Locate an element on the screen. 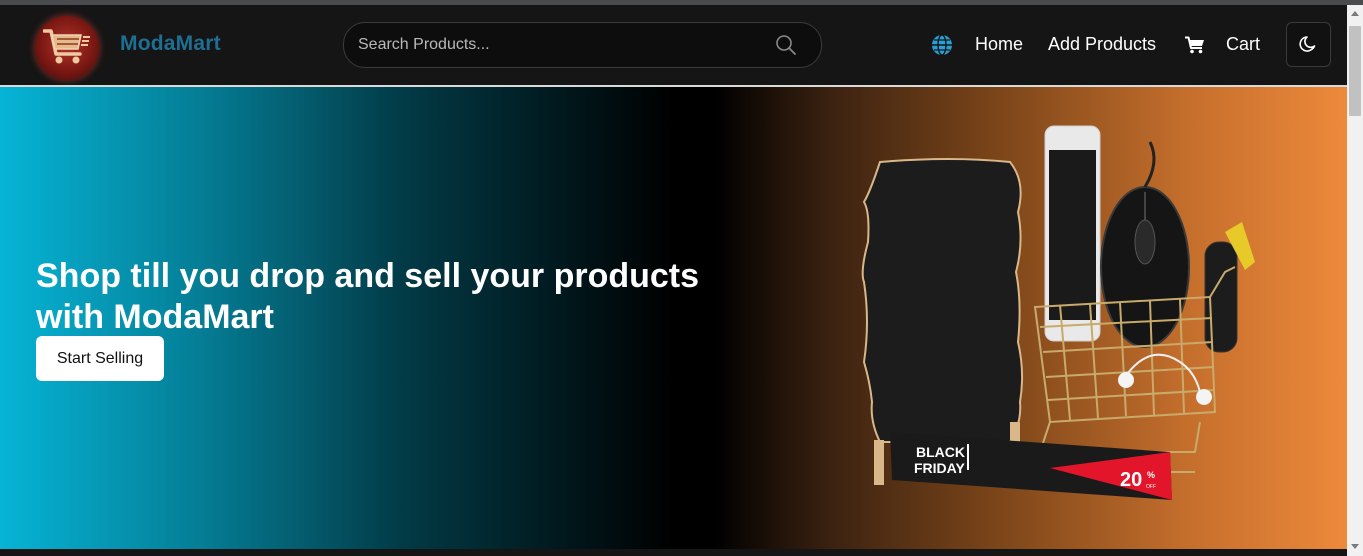 The width and height of the screenshot is (1363, 556). cart-icon is located at coordinates (1195, 45).